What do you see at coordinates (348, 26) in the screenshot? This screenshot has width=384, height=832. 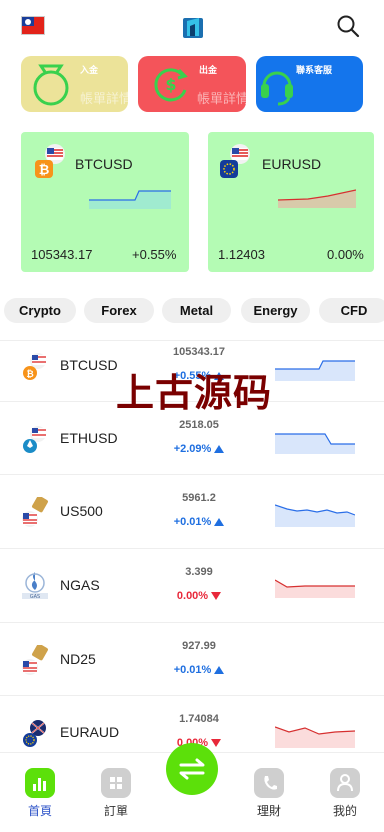 I see `search-icon` at bounding box center [348, 26].